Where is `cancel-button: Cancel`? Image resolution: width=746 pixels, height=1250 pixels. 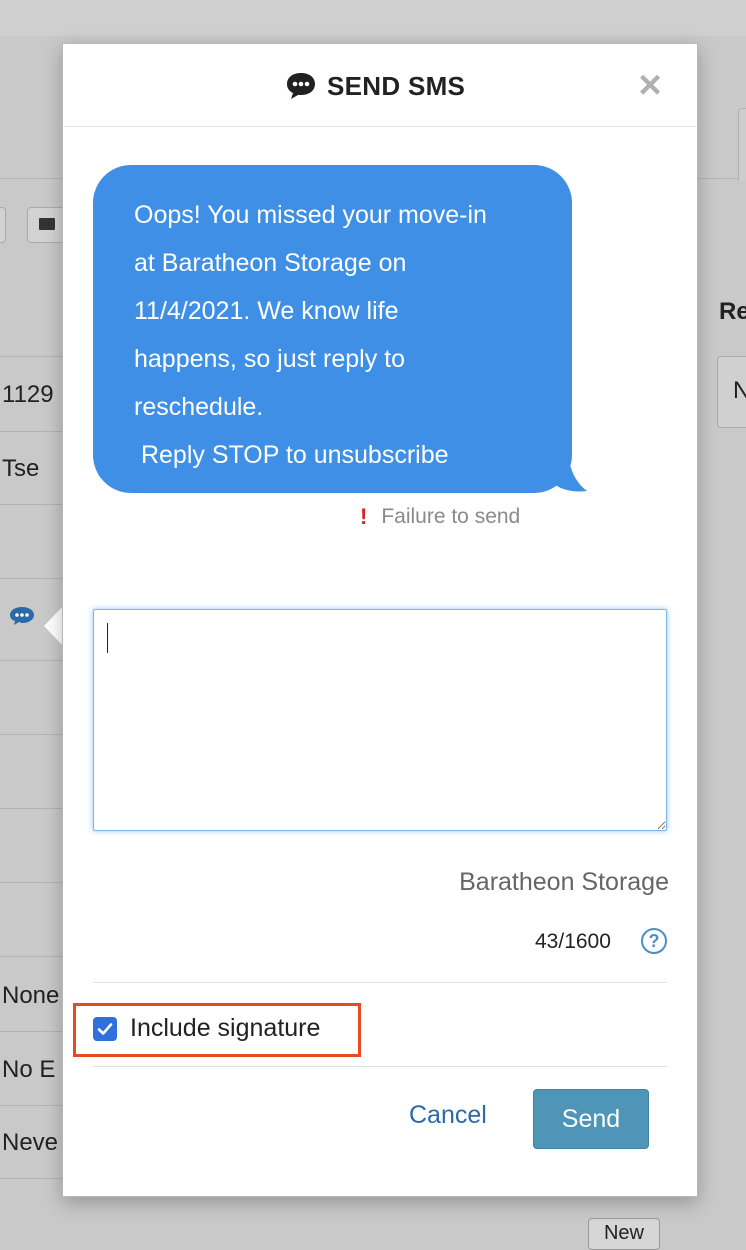 cancel-button: Cancel is located at coordinates (448, 1115).